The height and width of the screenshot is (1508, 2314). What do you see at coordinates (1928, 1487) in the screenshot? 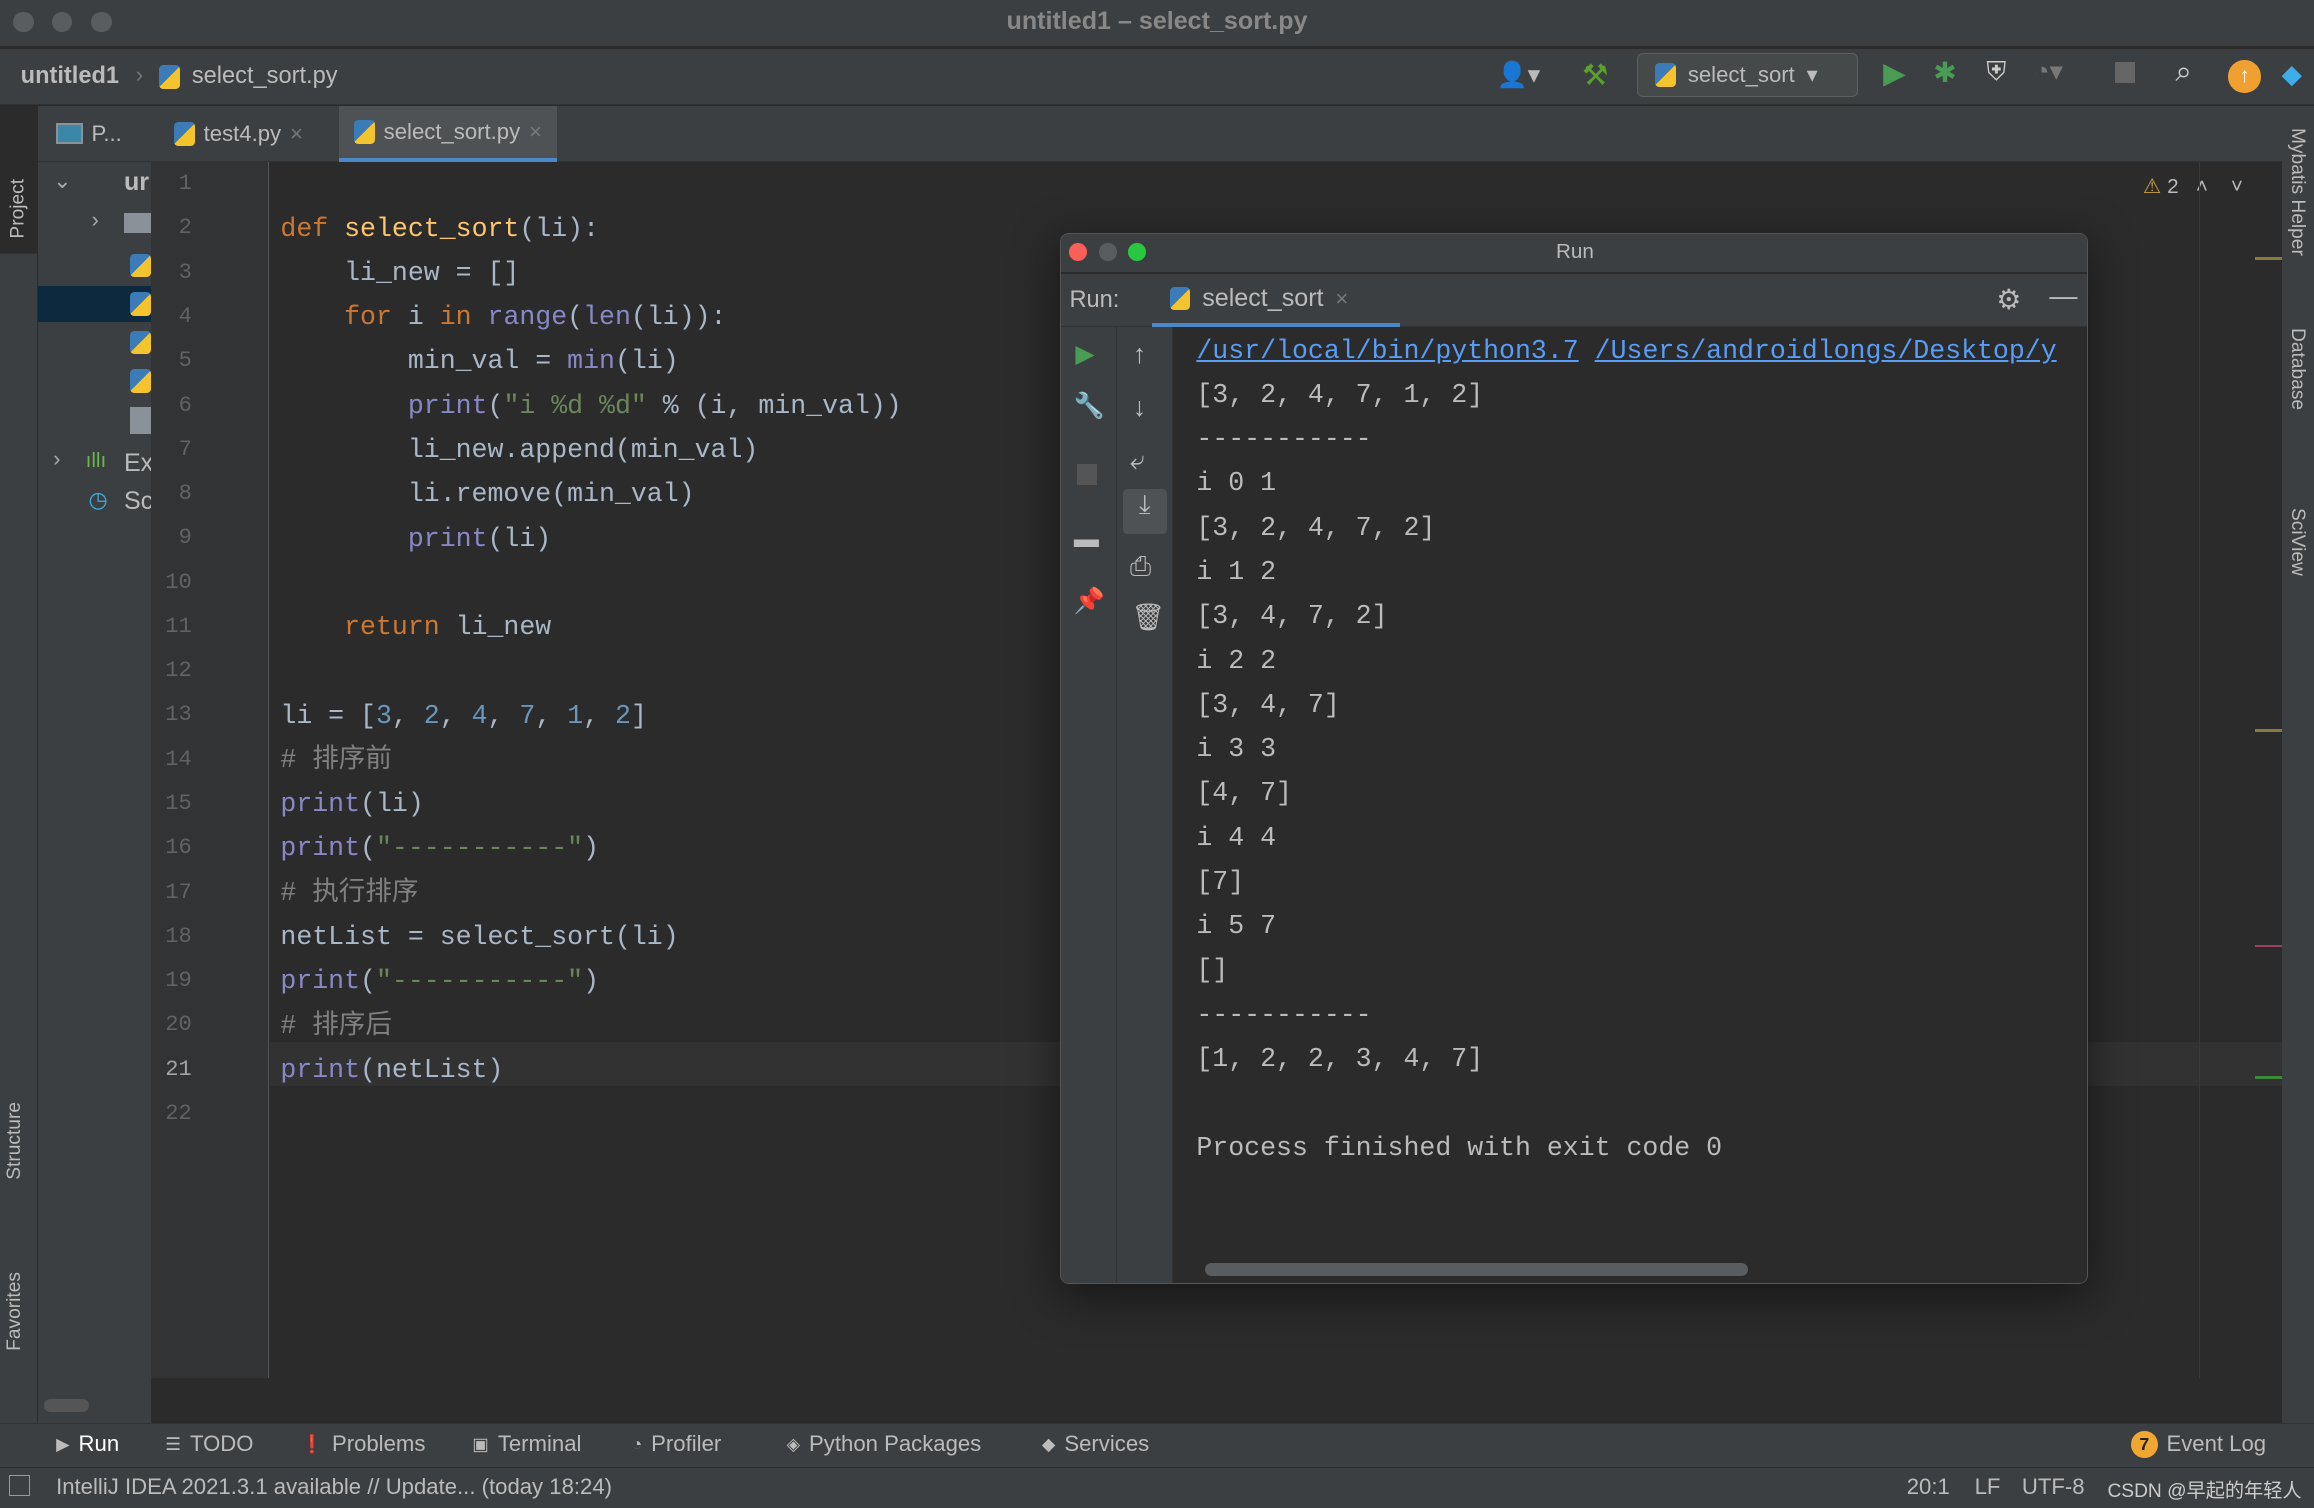
I see `cursor-position: 20:1` at bounding box center [1928, 1487].